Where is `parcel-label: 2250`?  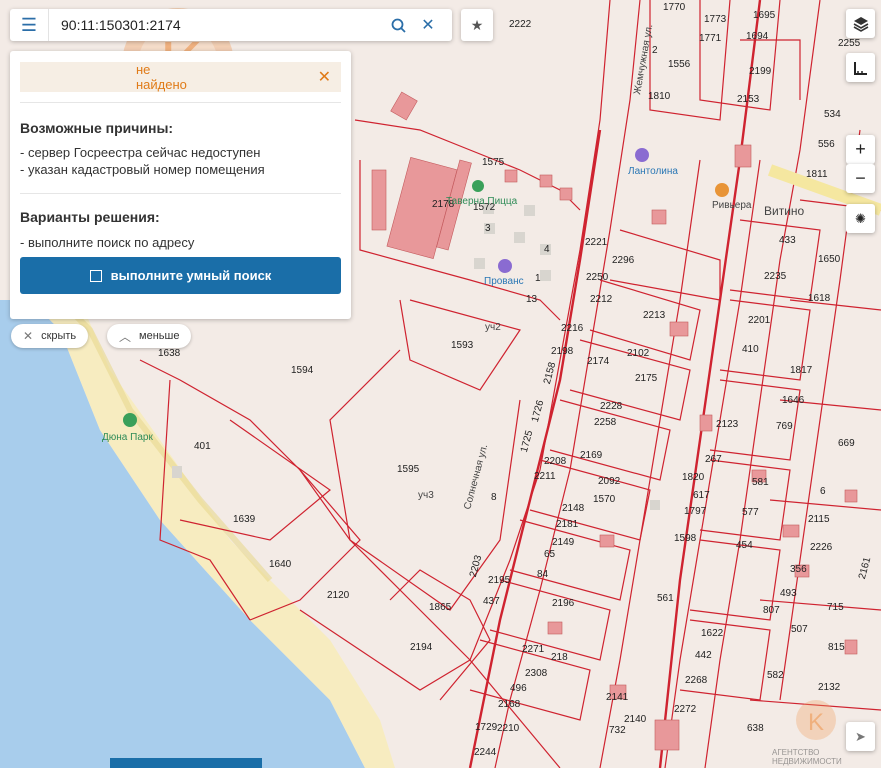 parcel-label: 2250 is located at coordinates (597, 277).